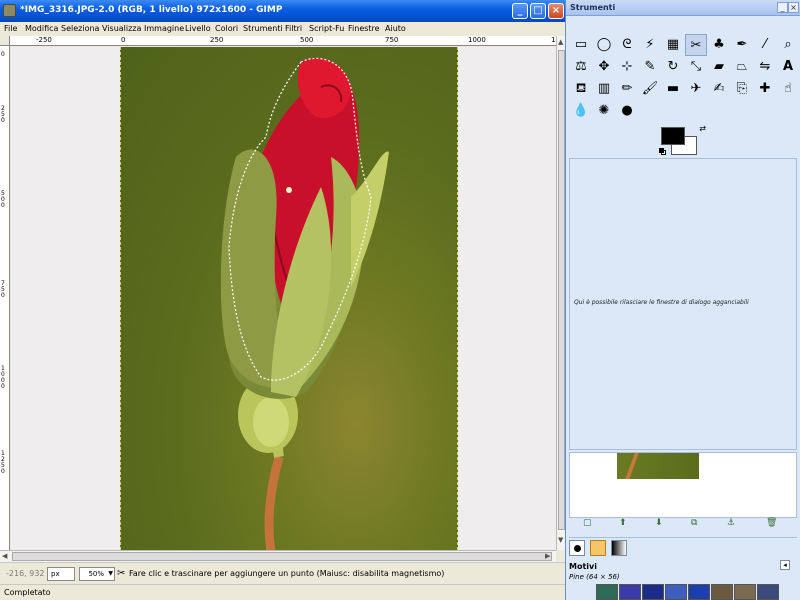  Describe the element at coordinates (581, 45) in the screenshot. I see `rect-select-icon: ▭` at that location.